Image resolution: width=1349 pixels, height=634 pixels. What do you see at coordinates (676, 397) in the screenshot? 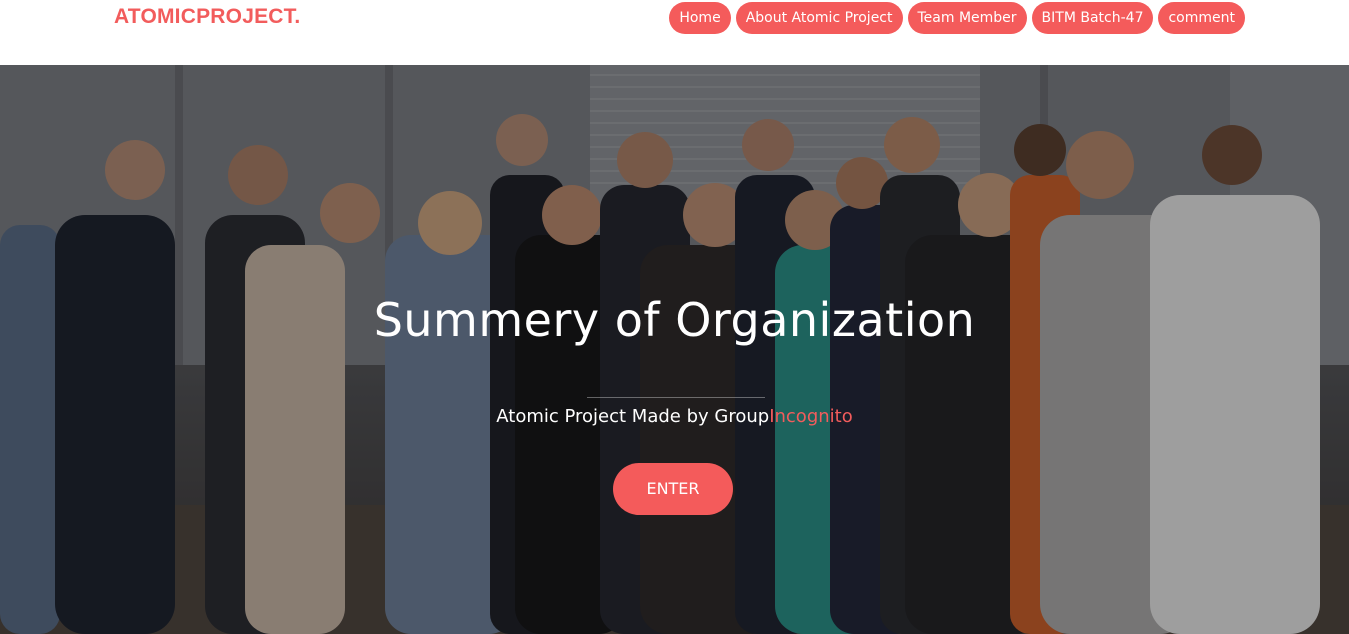
I see `hero-divider` at bounding box center [676, 397].